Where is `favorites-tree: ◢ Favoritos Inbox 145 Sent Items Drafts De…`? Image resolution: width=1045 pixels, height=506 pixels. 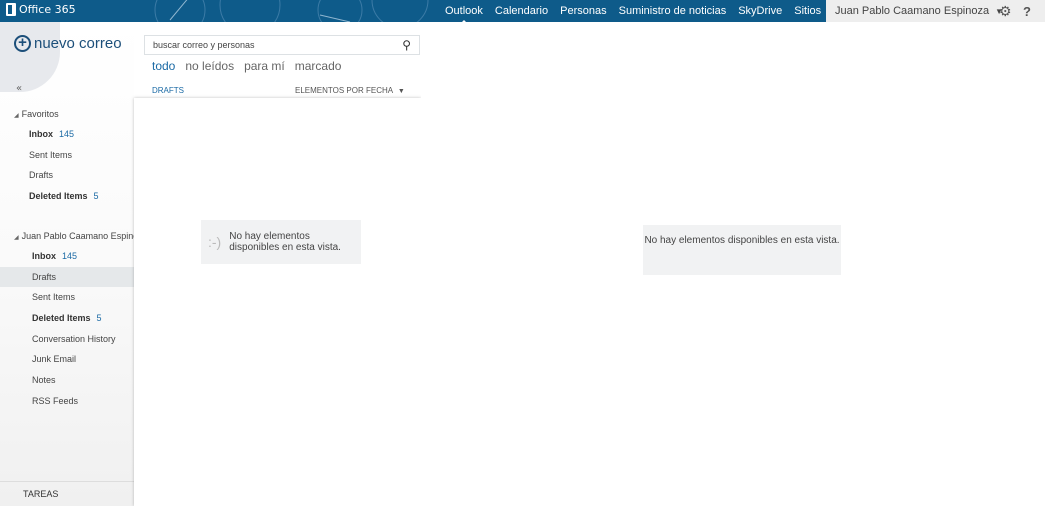
favorites-tree: ◢ Favoritos Inbox 145 Sent Items Drafts De… is located at coordinates (67, 155).